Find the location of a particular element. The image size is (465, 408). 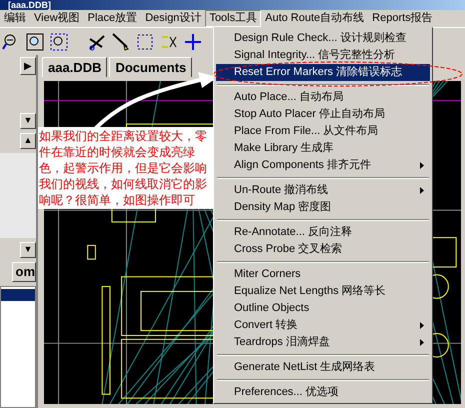

dropdown-menu-item: Miter Corners is located at coordinates (323, 274).